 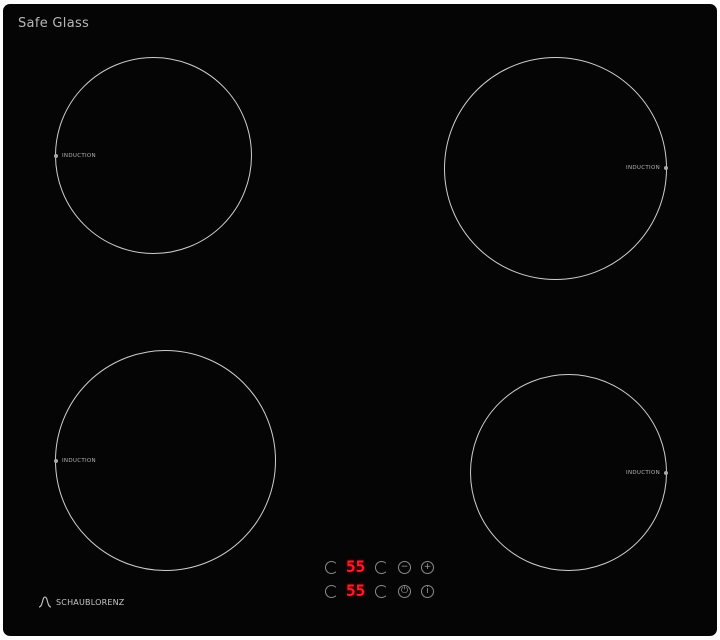 I want to click on cooking-zone-lower-left: INDUCTION, so click(x=165, y=460).